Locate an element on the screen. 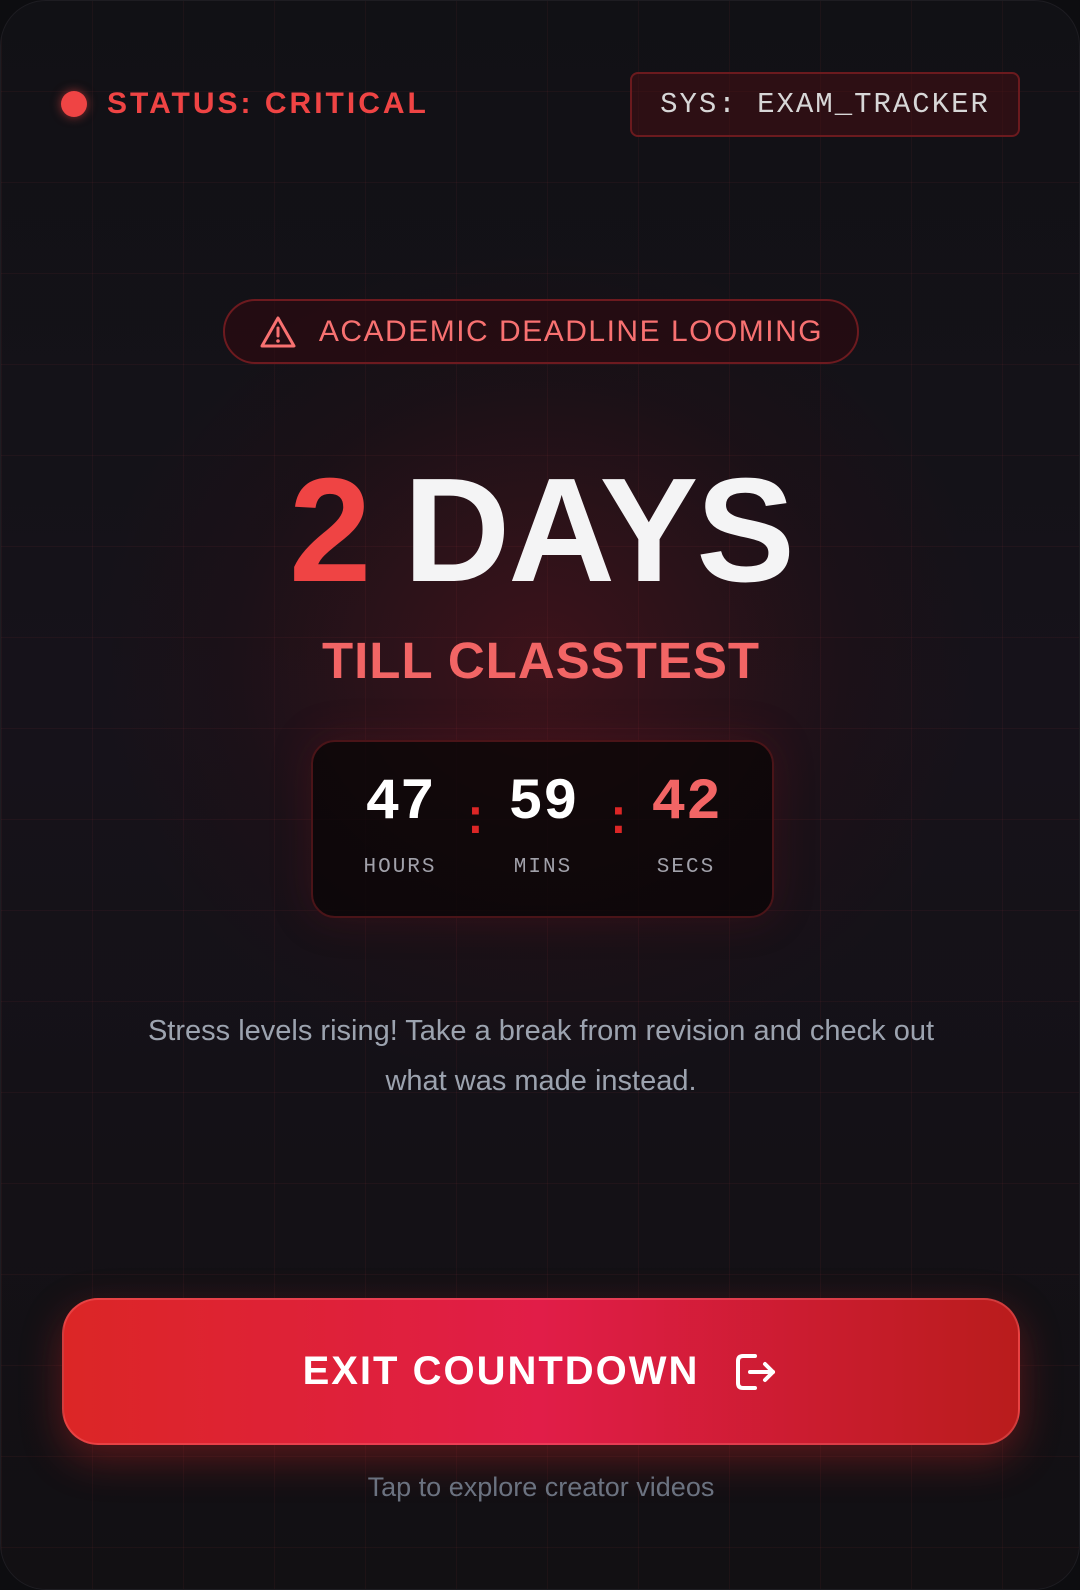 This screenshot has height=1590, width=1080. hours-unit: 47 HOURS is located at coordinates (400, 825).